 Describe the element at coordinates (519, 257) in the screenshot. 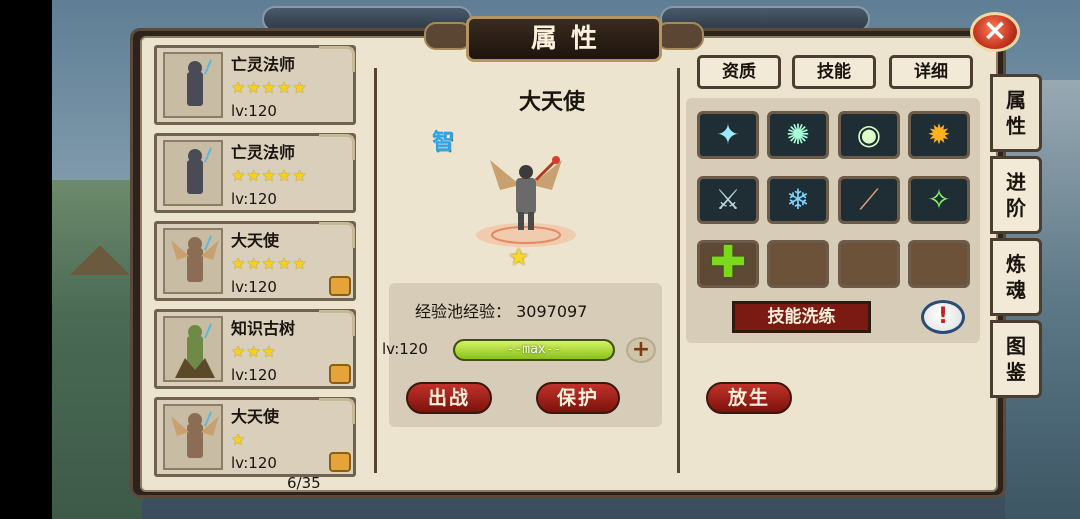

I see `star-rating-icon: ★` at that location.